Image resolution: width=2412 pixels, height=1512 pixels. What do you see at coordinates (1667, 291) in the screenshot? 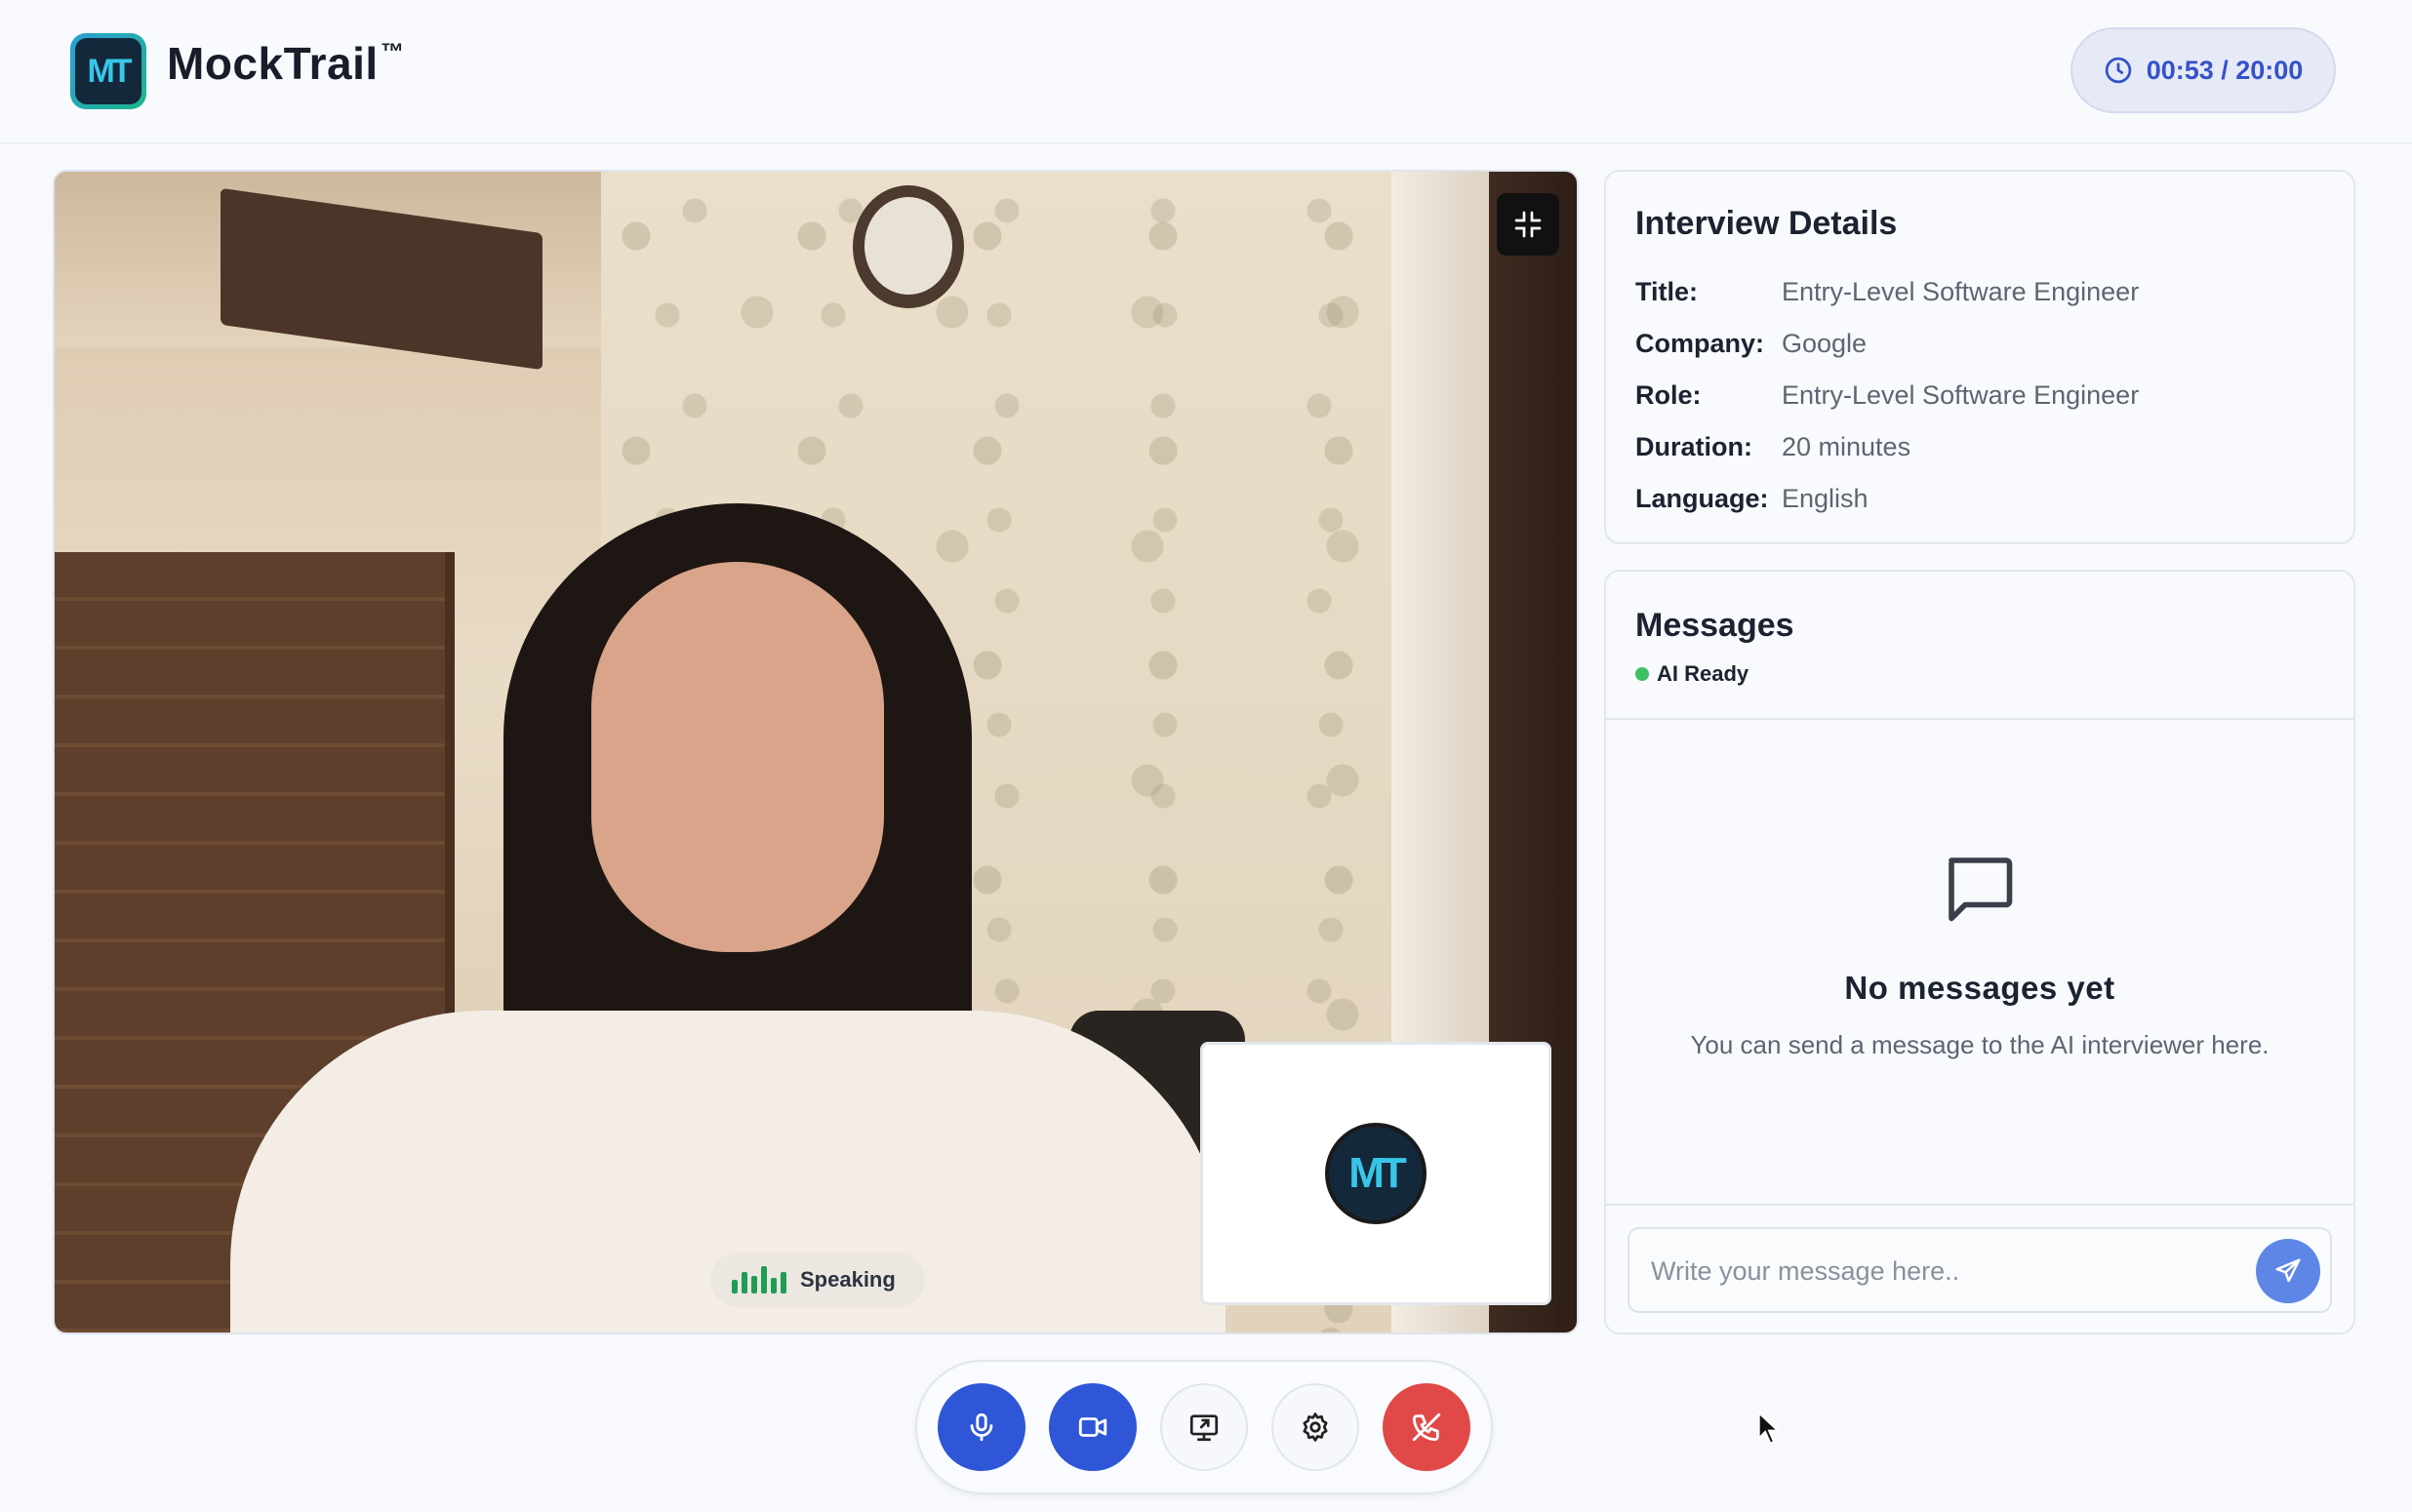
I see `detail-label: Title:` at bounding box center [1667, 291].